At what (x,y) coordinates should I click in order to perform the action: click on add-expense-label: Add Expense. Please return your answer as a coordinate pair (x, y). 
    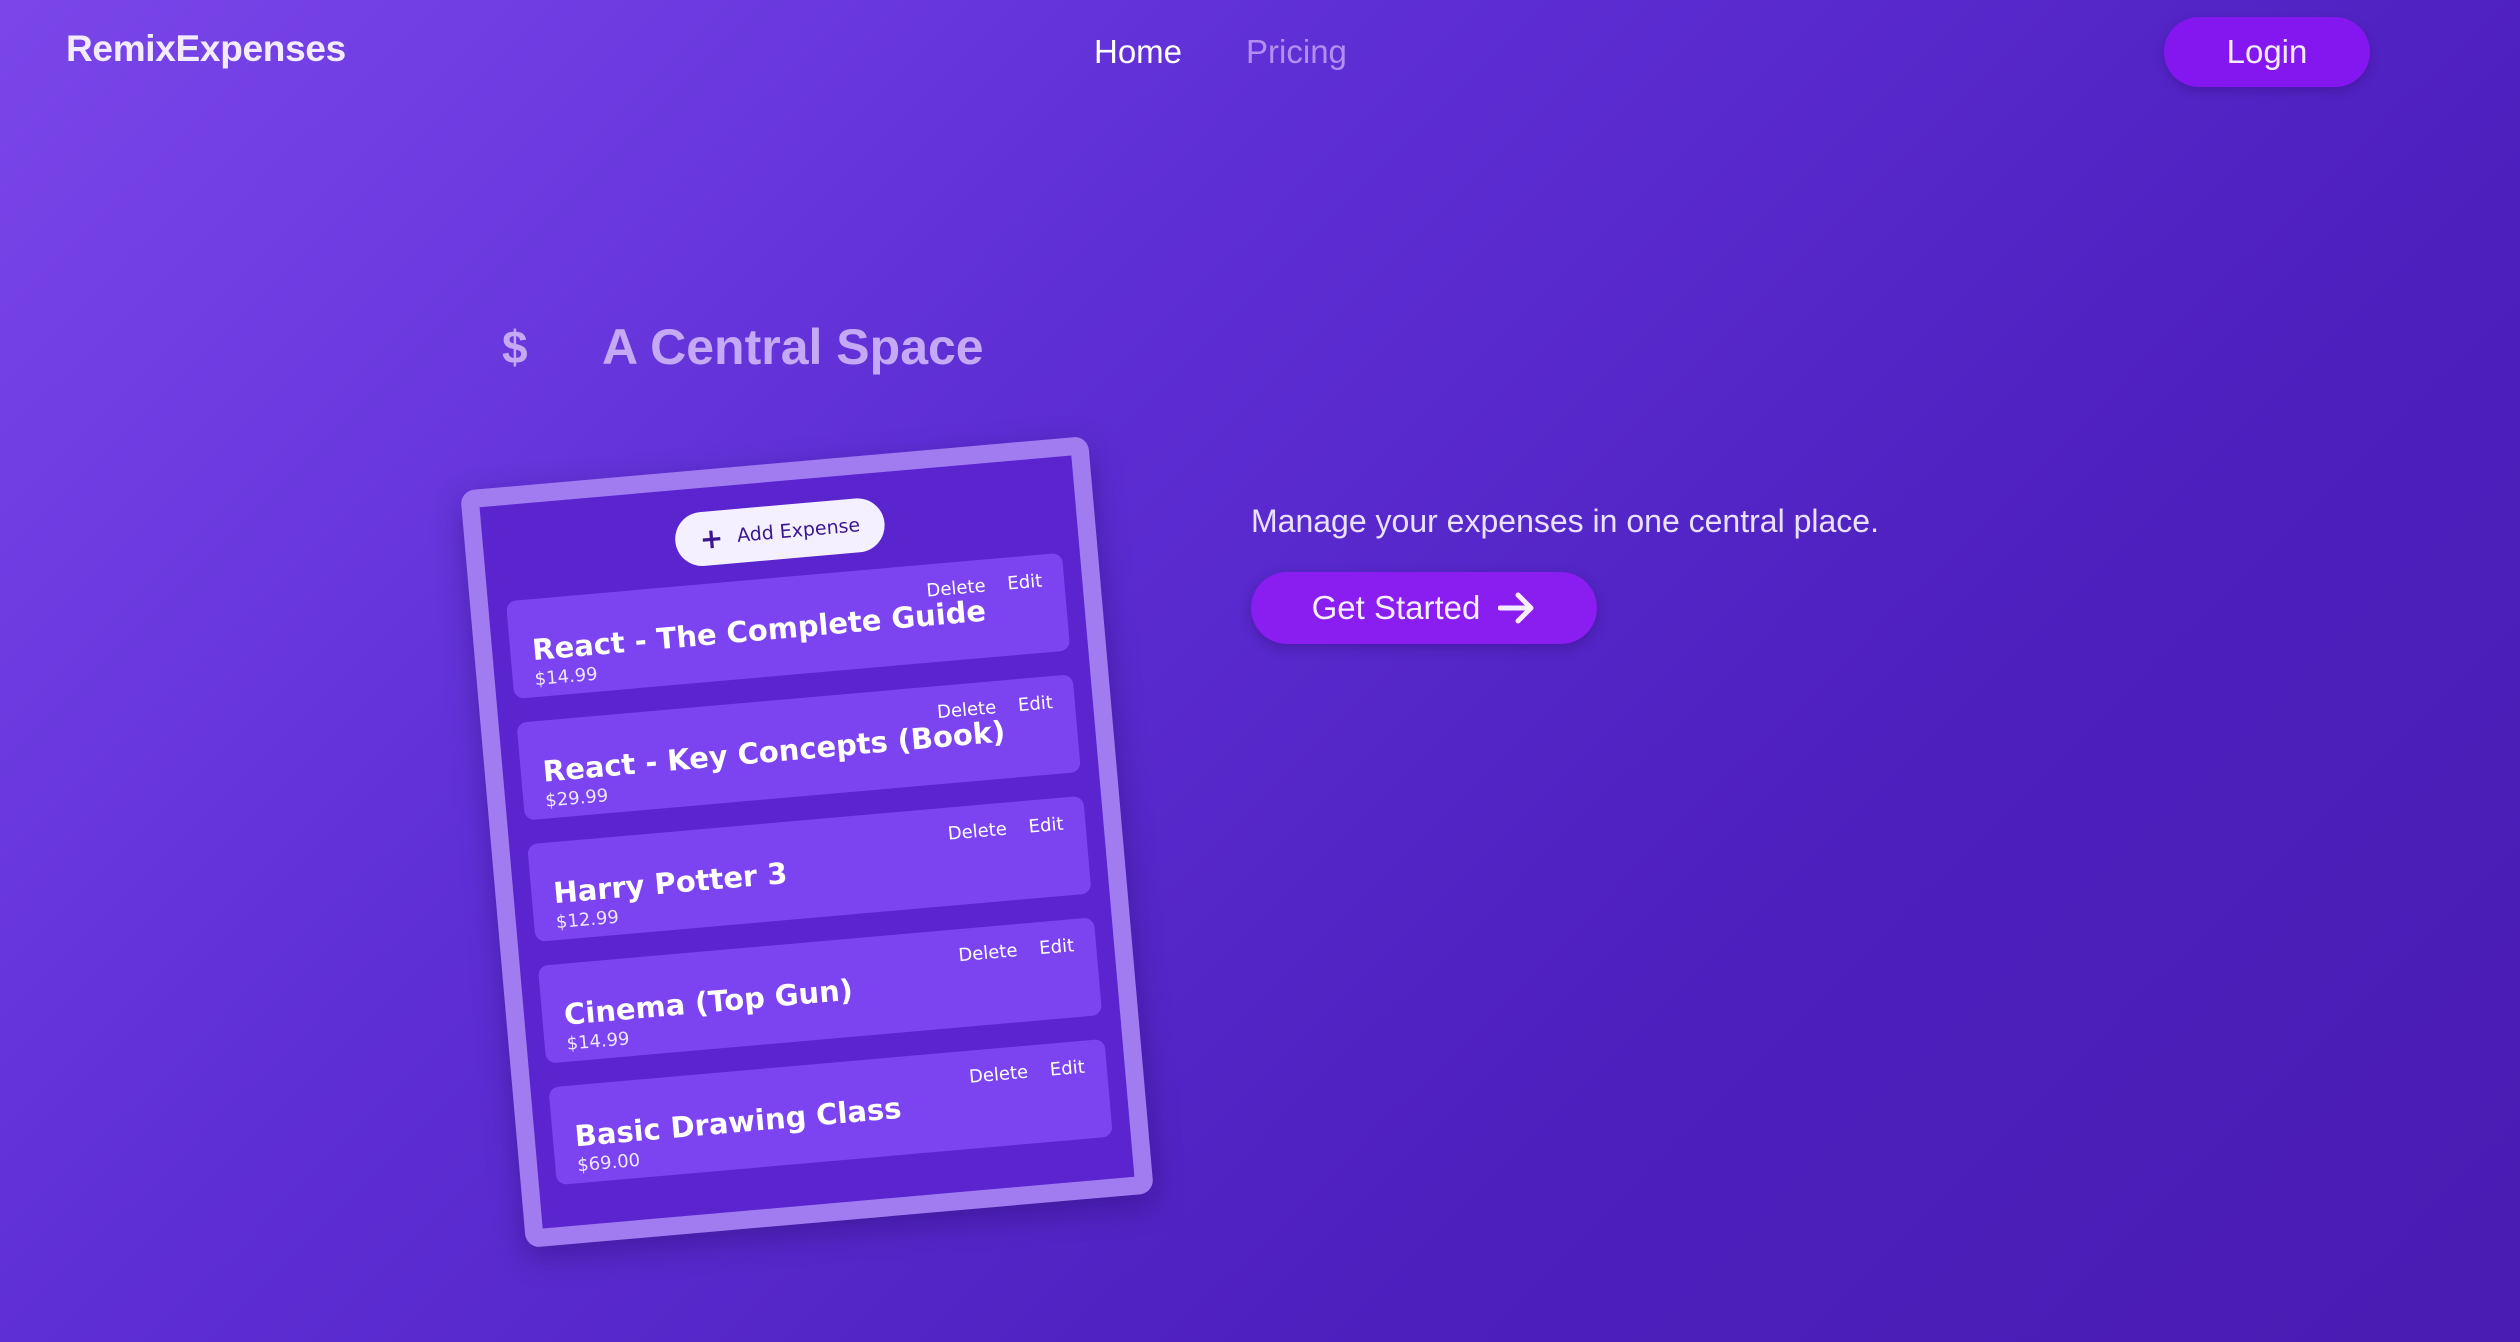
    Looking at the image, I should click on (799, 530).